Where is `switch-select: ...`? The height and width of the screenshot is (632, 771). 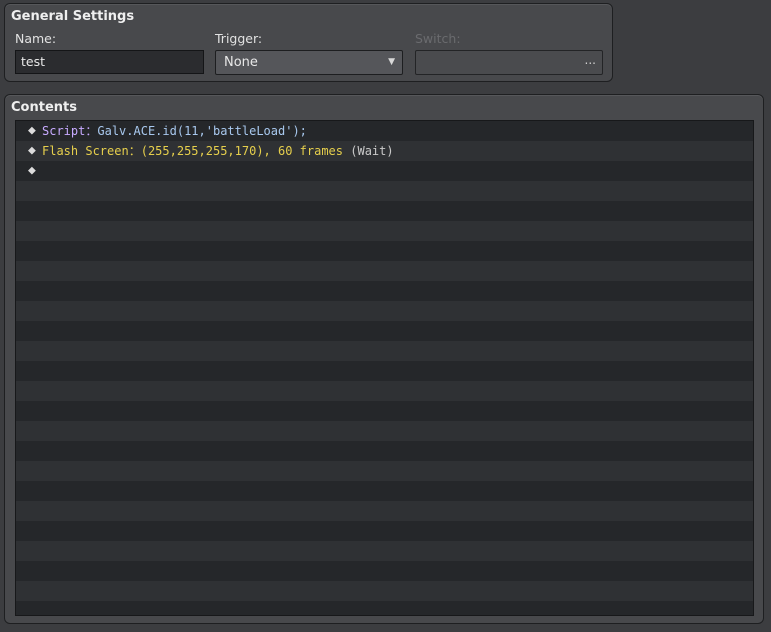
switch-select: ... is located at coordinates (509, 62).